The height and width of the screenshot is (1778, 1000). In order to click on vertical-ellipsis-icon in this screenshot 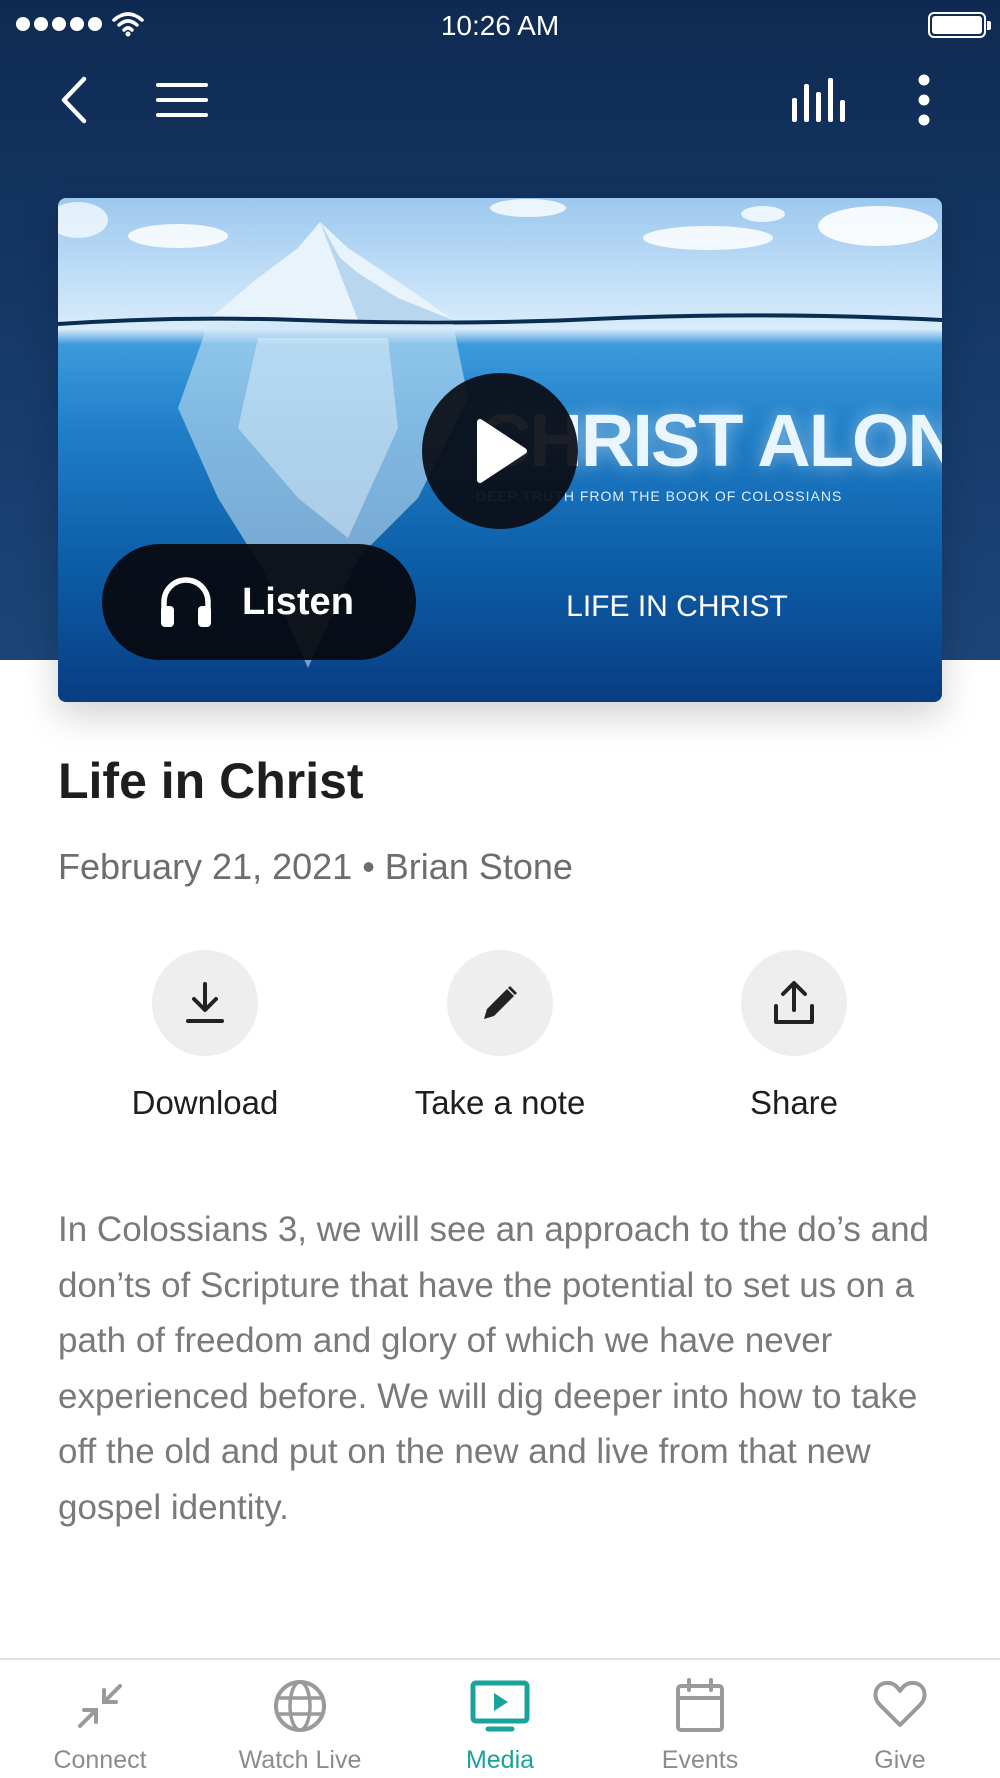, I will do `click(924, 100)`.